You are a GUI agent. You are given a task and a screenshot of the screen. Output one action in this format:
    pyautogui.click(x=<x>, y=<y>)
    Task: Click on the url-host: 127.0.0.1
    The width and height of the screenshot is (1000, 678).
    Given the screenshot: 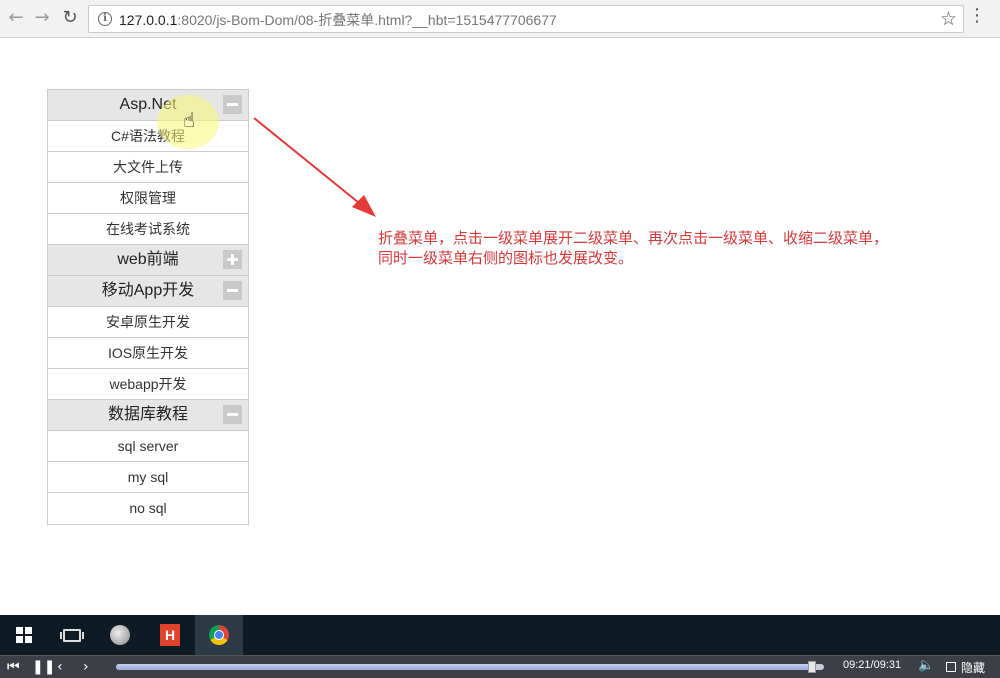 What is the action you would take?
    pyautogui.click(x=148, y=20)
    